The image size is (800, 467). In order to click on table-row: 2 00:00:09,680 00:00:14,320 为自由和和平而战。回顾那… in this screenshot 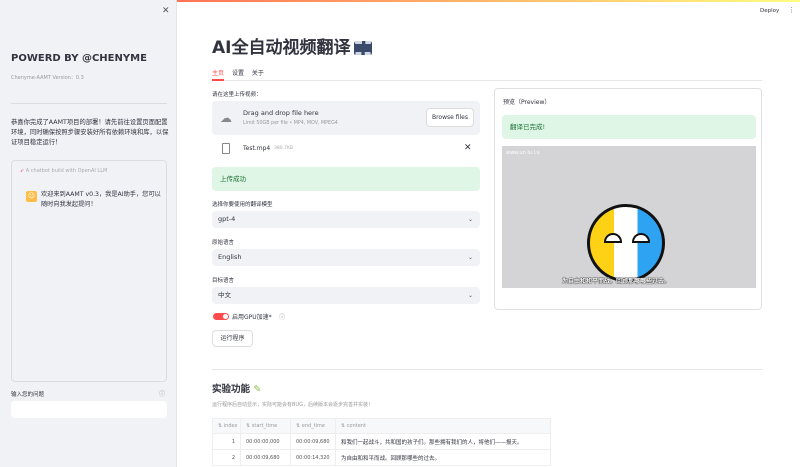, I will do `click(381, 457)`.